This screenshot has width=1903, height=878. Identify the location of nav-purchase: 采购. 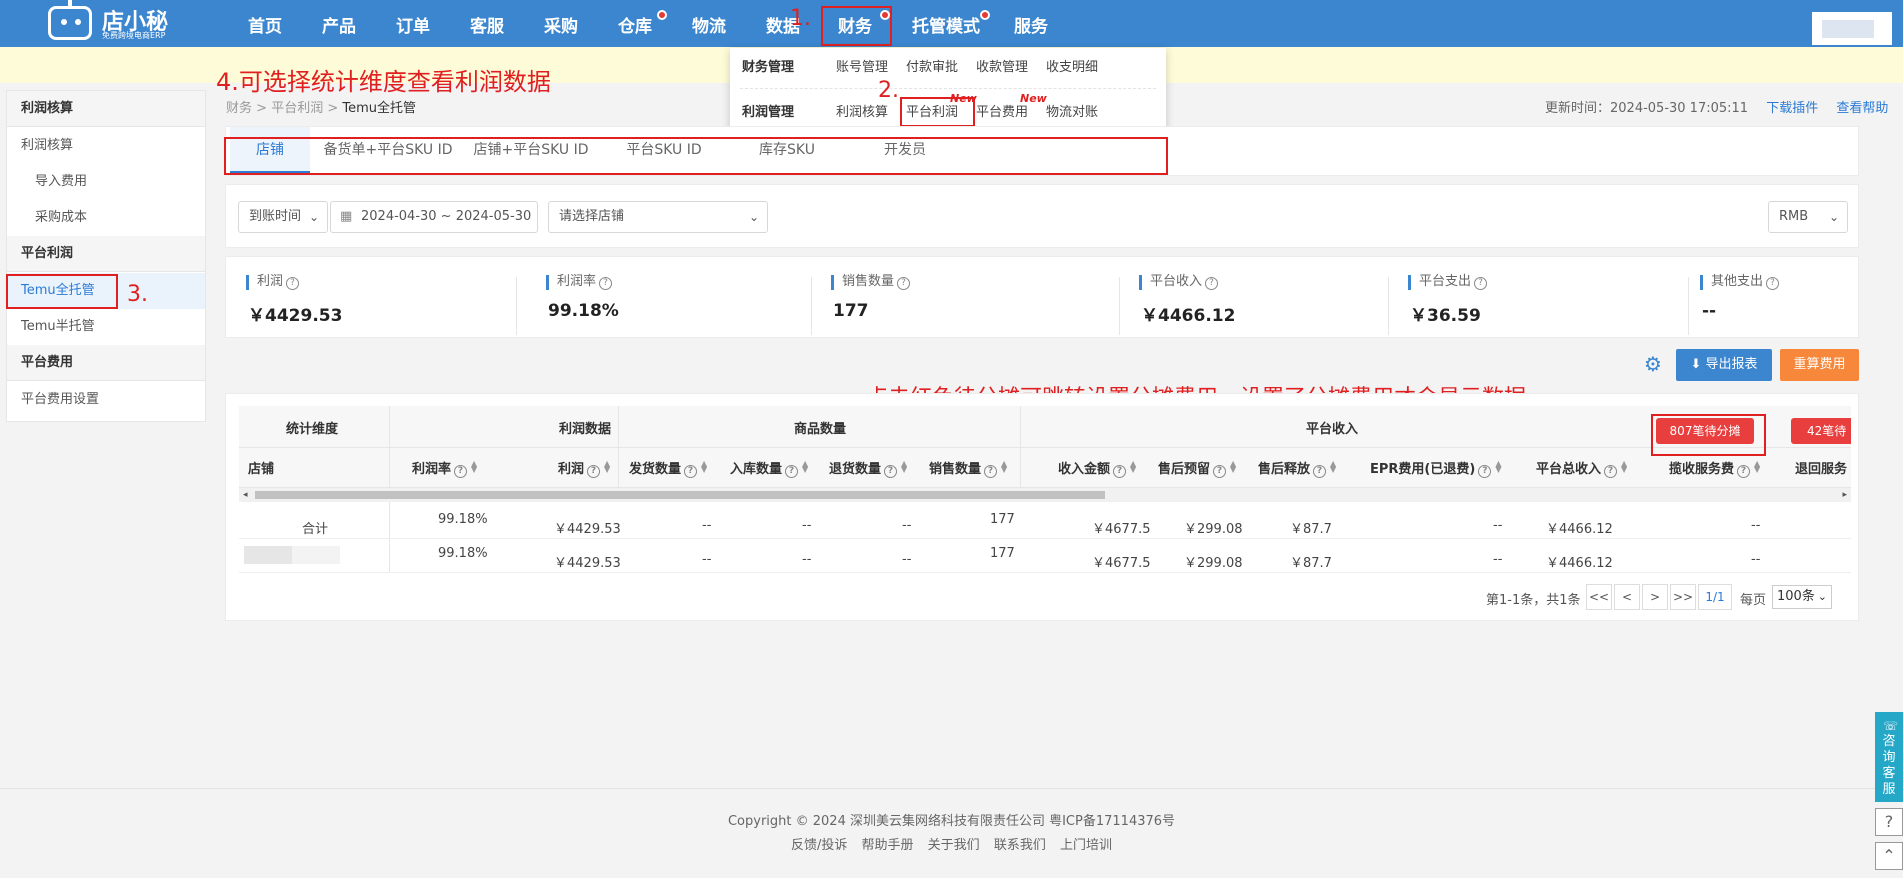
(561, 23).